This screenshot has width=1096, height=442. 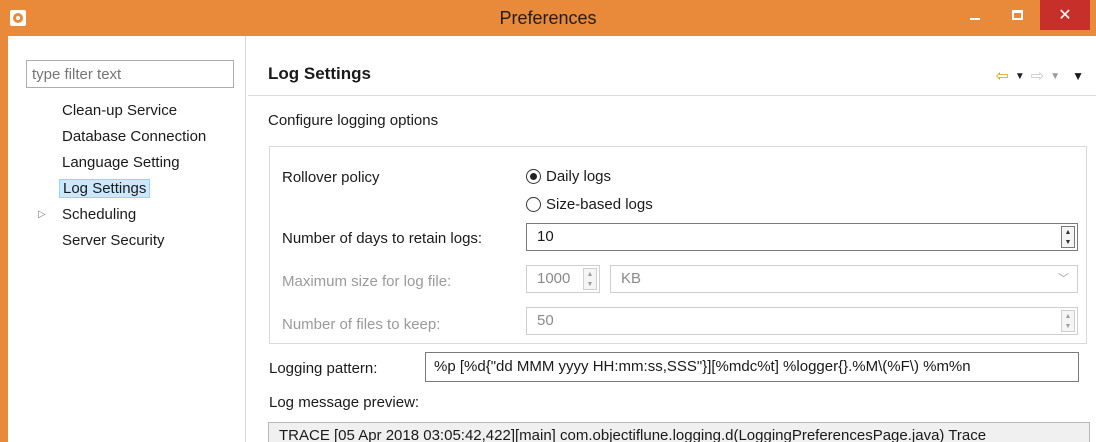 I want to click on tree-item-log-settings: Log Settings, so click(x=127, y=189).